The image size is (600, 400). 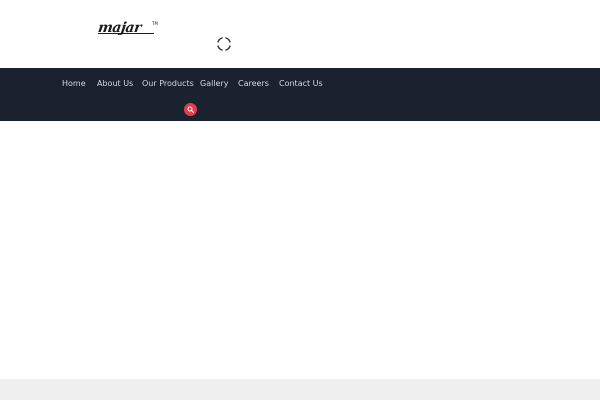 I want to click on search-button, so click(x=190, y=109).